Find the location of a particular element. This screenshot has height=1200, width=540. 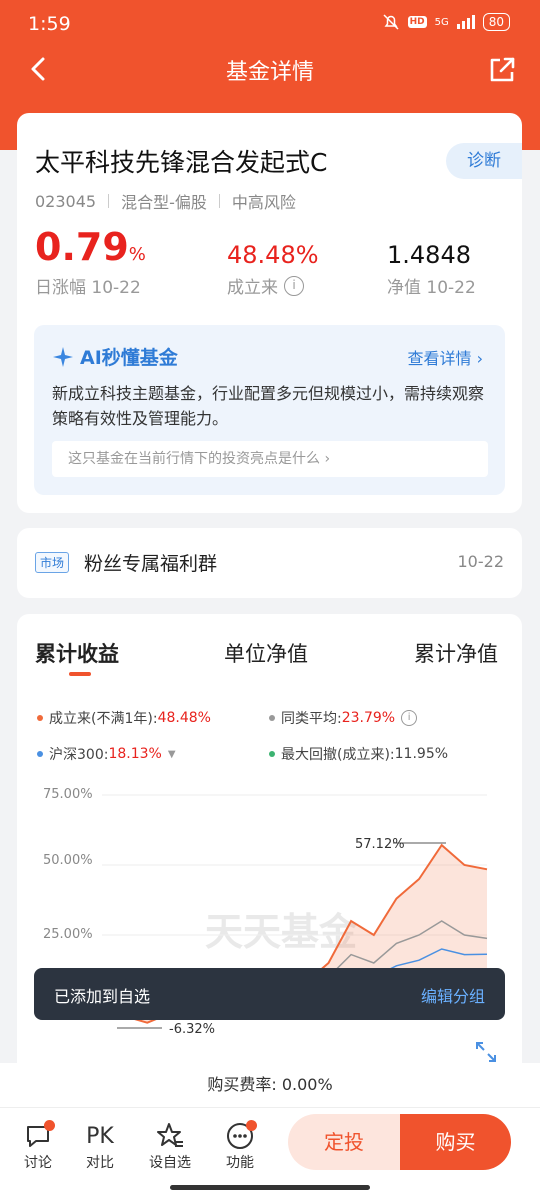

market-tag: 市场 is located at coordinates (52, 562).